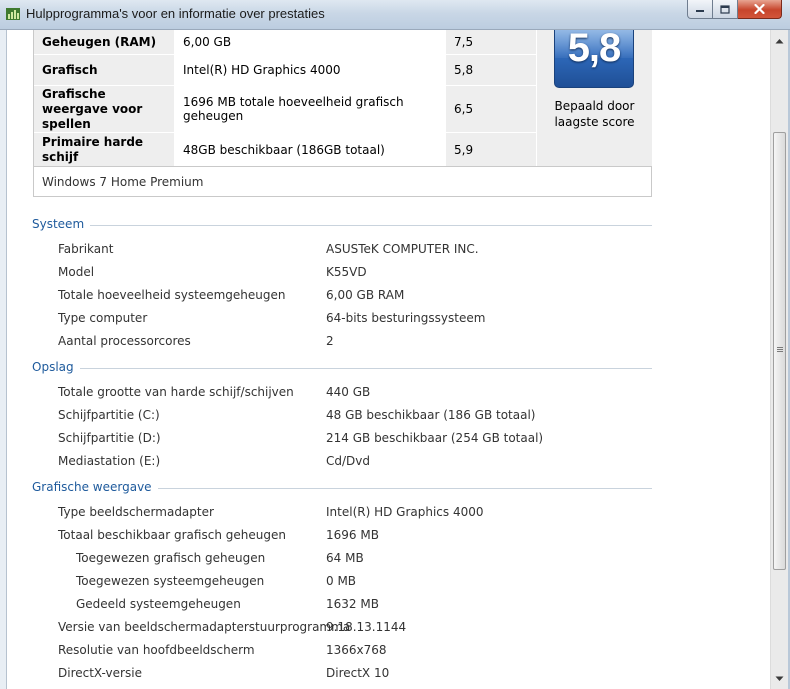  I want to click on maximize-button, so click(725, 9).